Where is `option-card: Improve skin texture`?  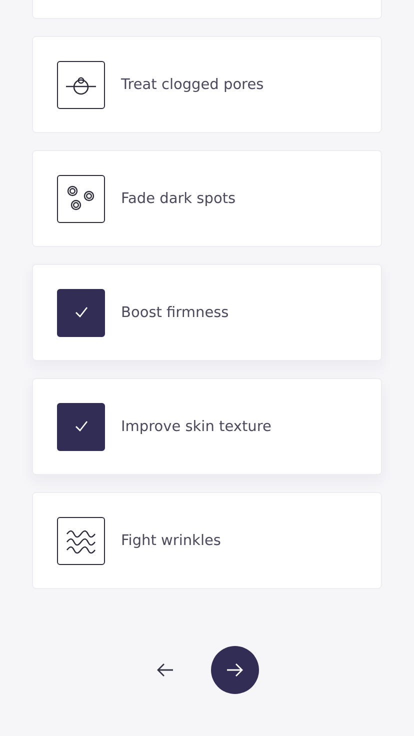
option-card: Improve skin texture is located at coordinates (207, 426).